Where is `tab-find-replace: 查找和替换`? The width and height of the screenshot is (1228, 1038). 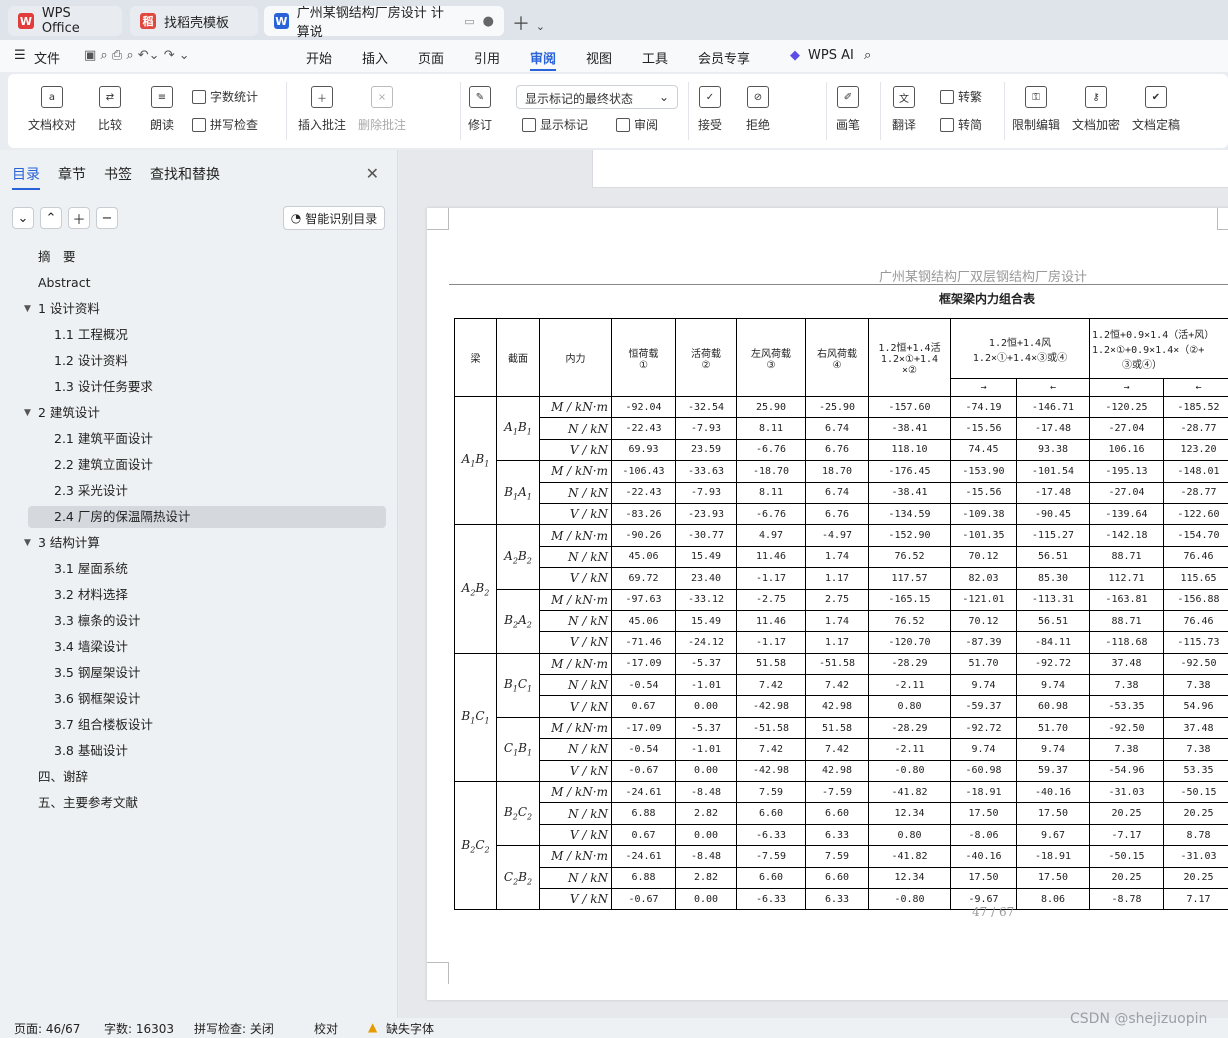 tab-find-replace: 查找和替换 is located at coordinates (185, 177).